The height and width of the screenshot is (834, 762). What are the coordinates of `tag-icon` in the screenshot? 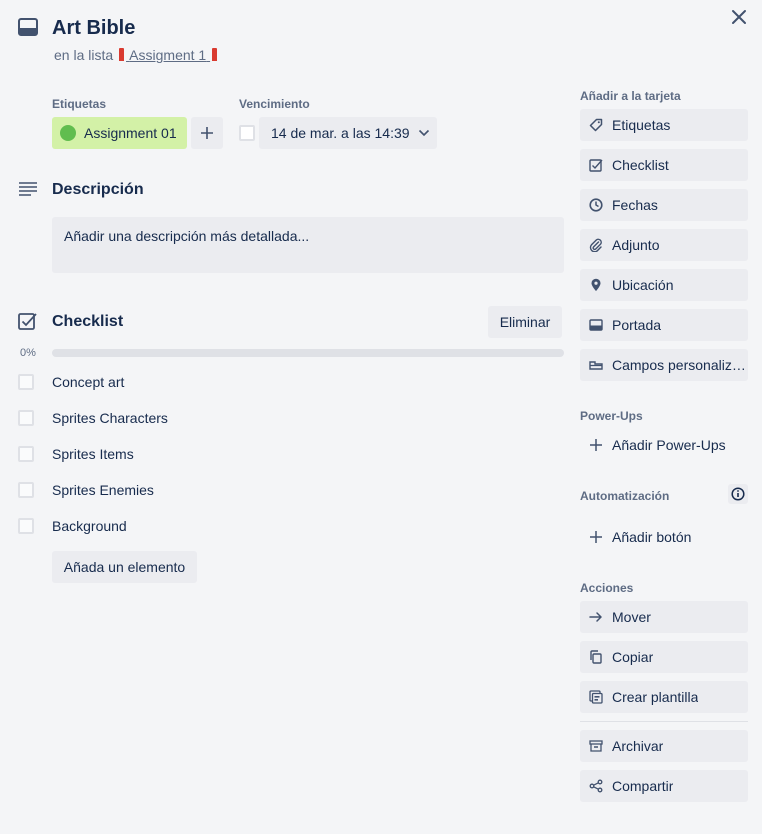 It's located at (596, 125).